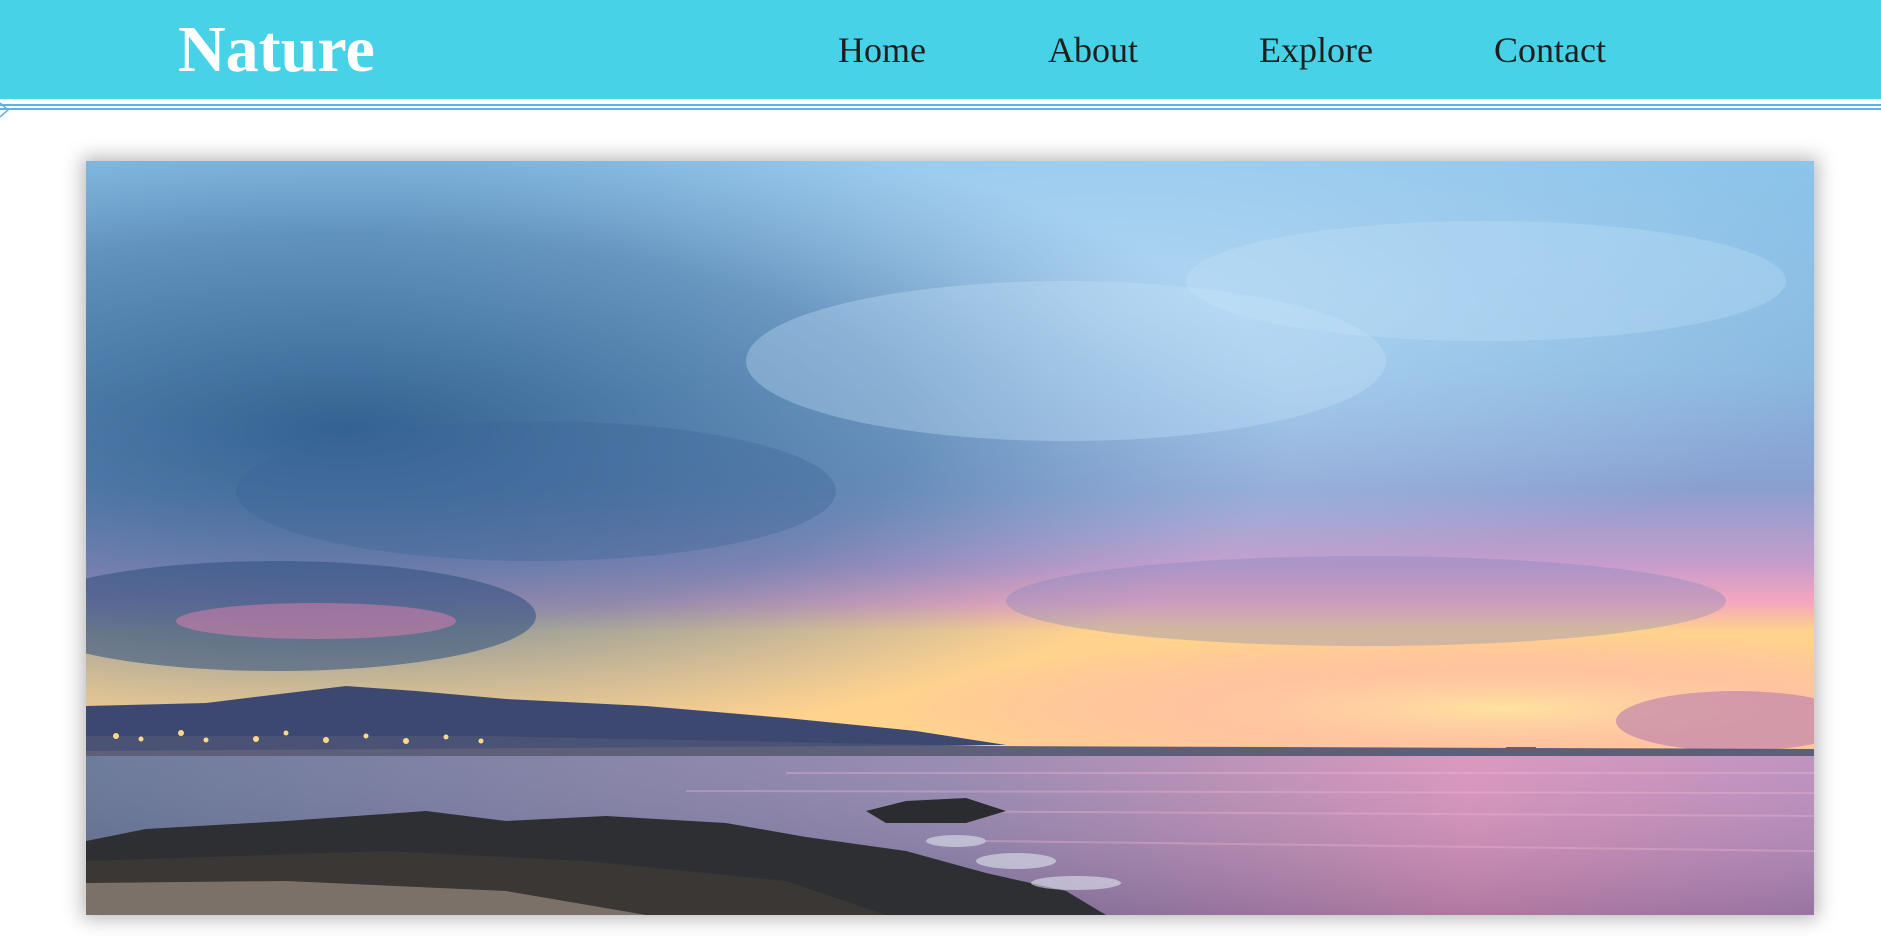 Image resolution: width=1881 pixels, height=937 pixels. Describe the element at coordinates (882, 50) in the screenshot. I see `nav-home-link: Home` at that location.